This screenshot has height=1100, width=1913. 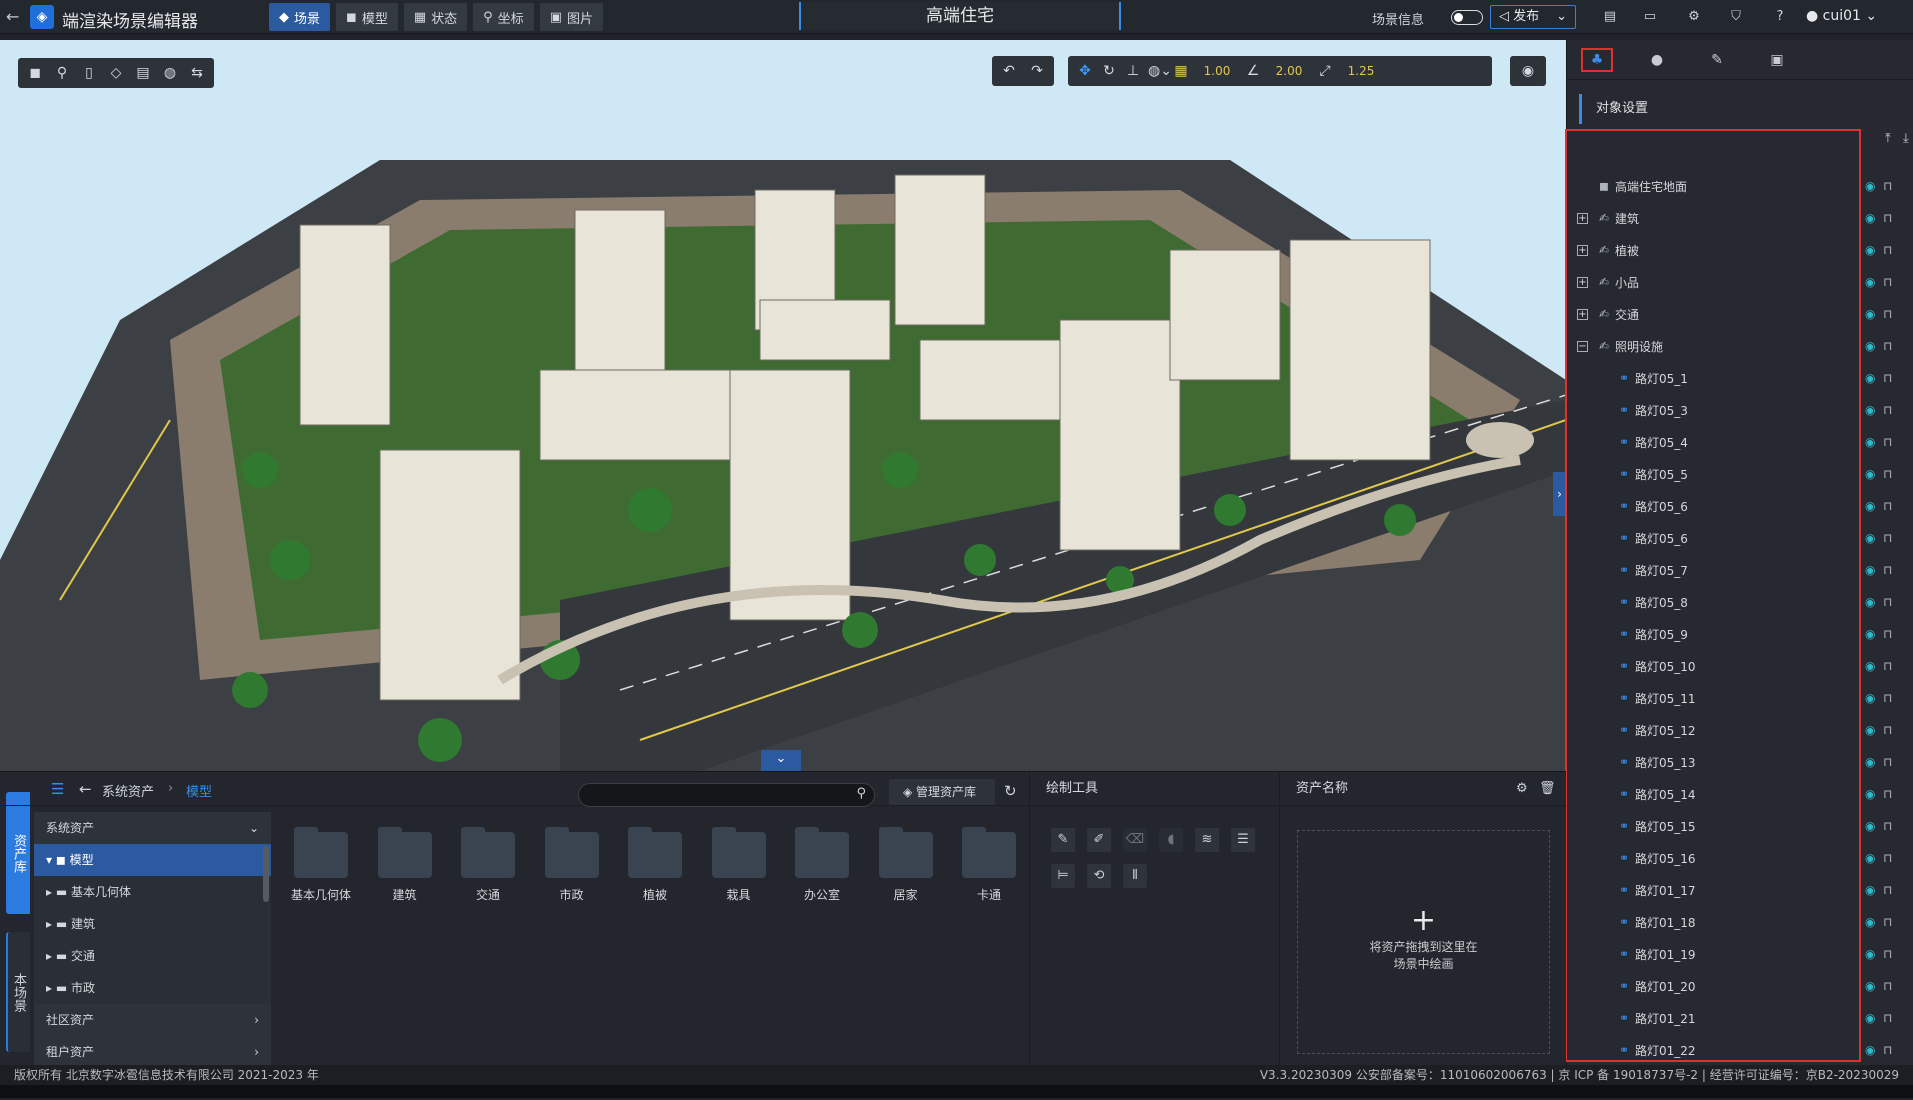 I want to click on back-arrow-icon: ←, so click(x=85, y=789).